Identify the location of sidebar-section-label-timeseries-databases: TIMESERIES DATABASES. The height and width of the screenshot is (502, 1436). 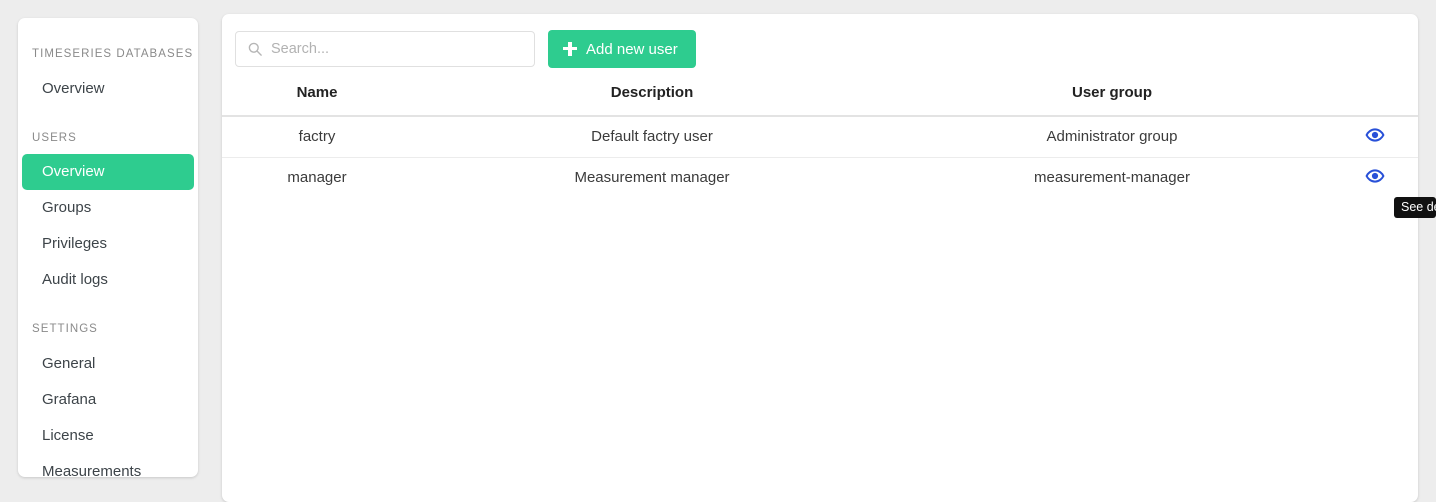
(113, 54).